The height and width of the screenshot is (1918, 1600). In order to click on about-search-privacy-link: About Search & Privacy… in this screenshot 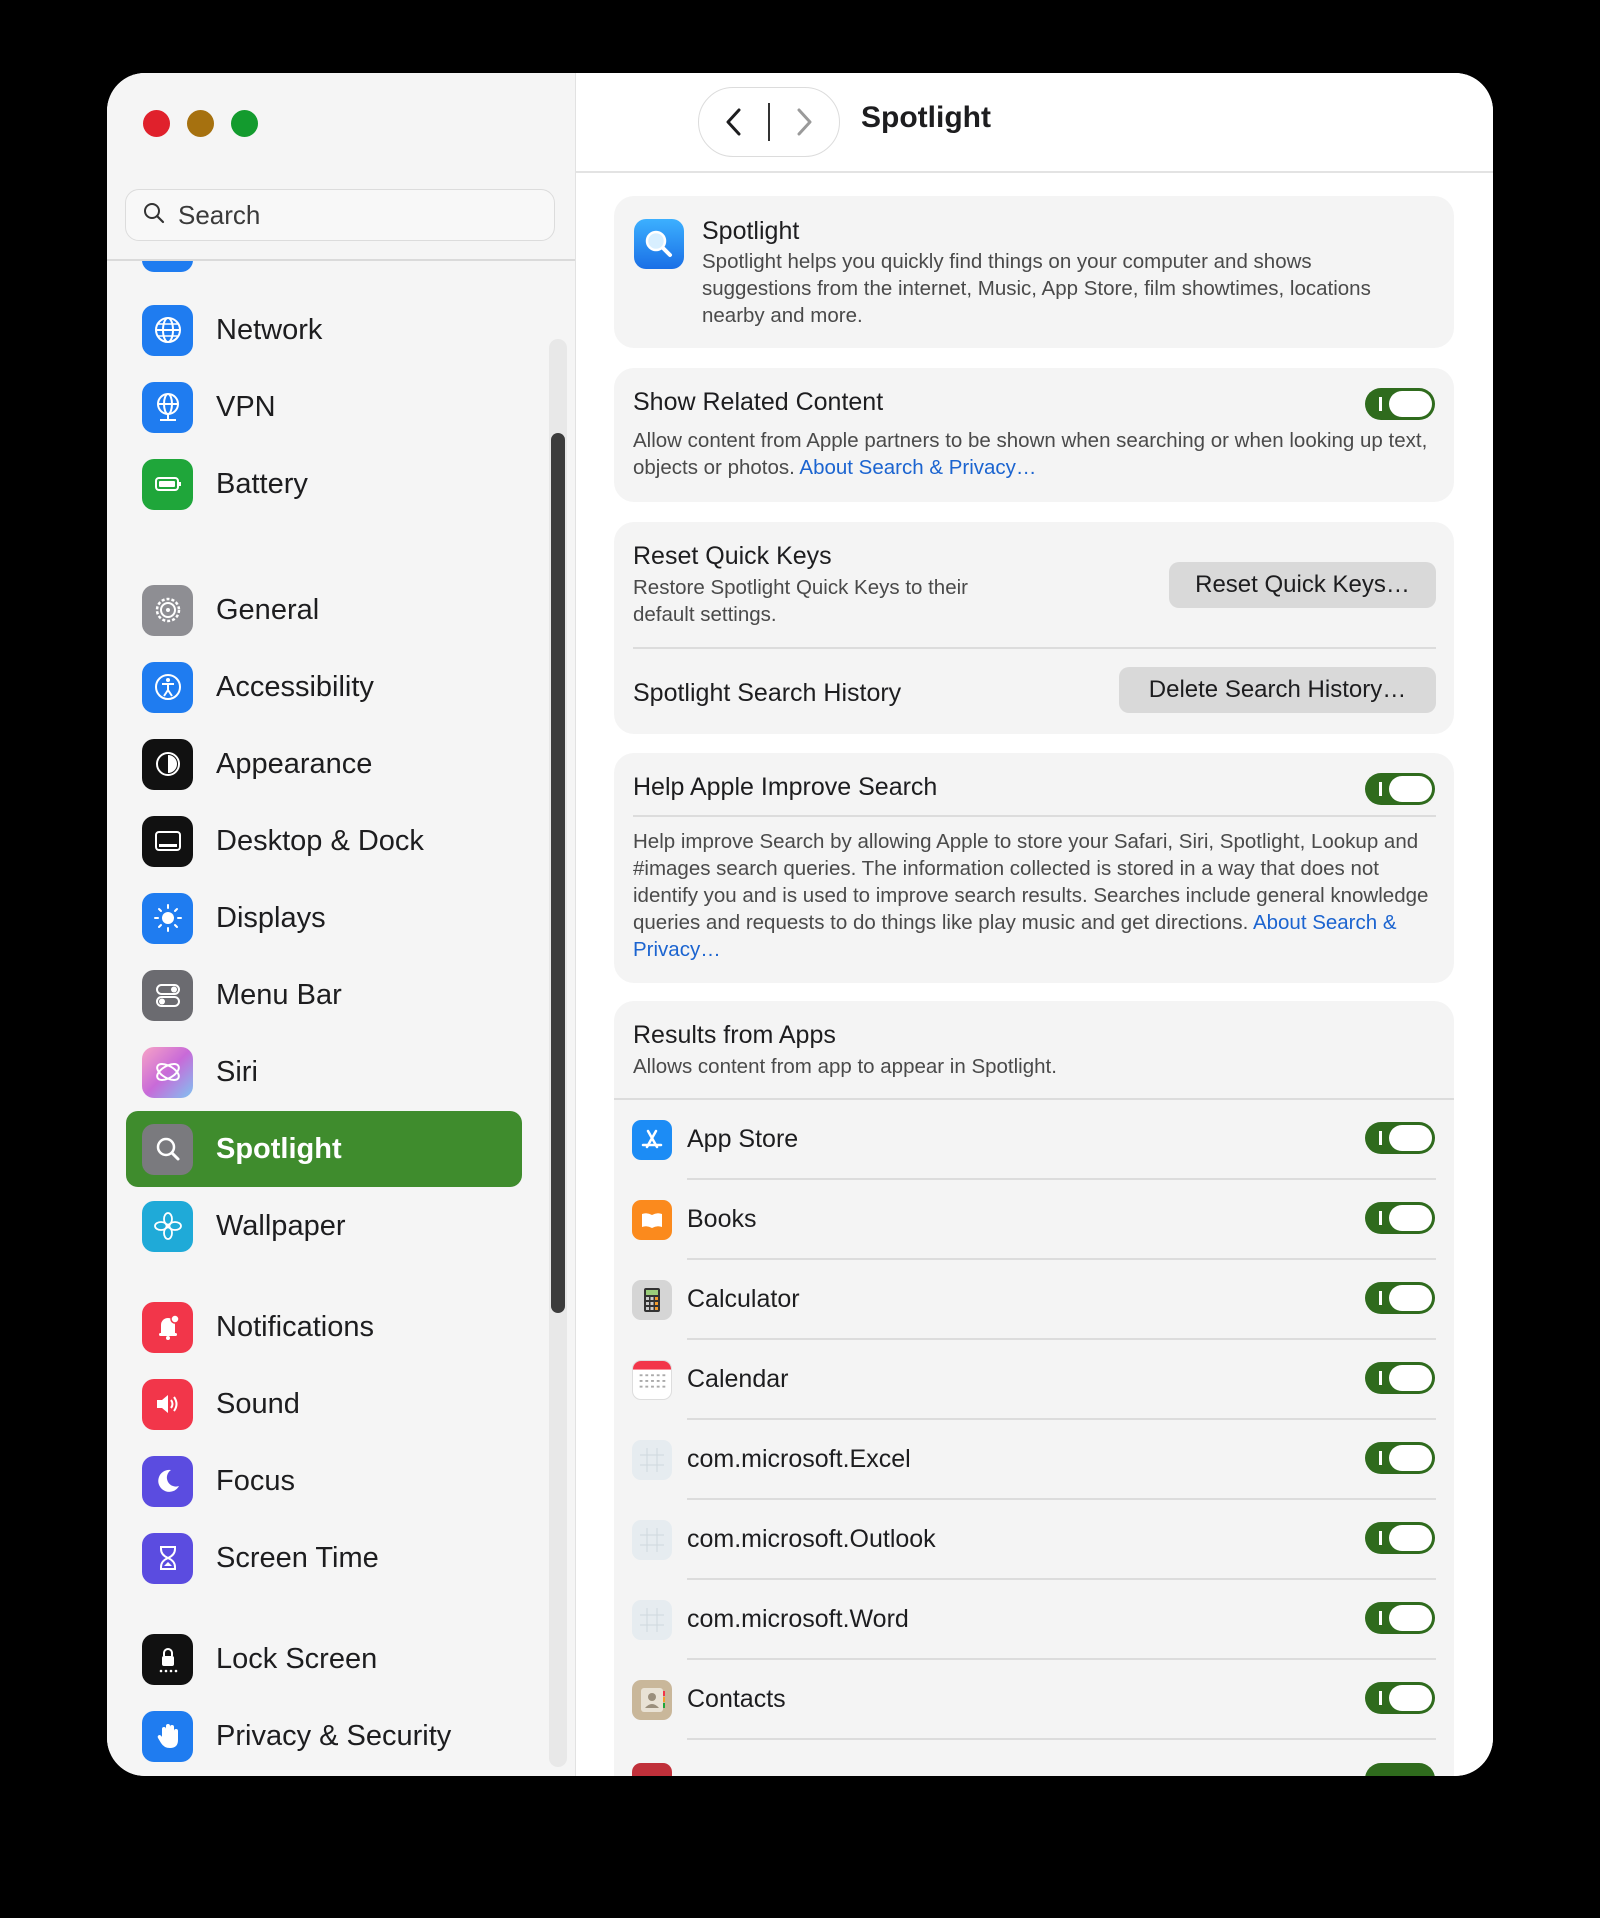, I will do `click(917, 467)`.